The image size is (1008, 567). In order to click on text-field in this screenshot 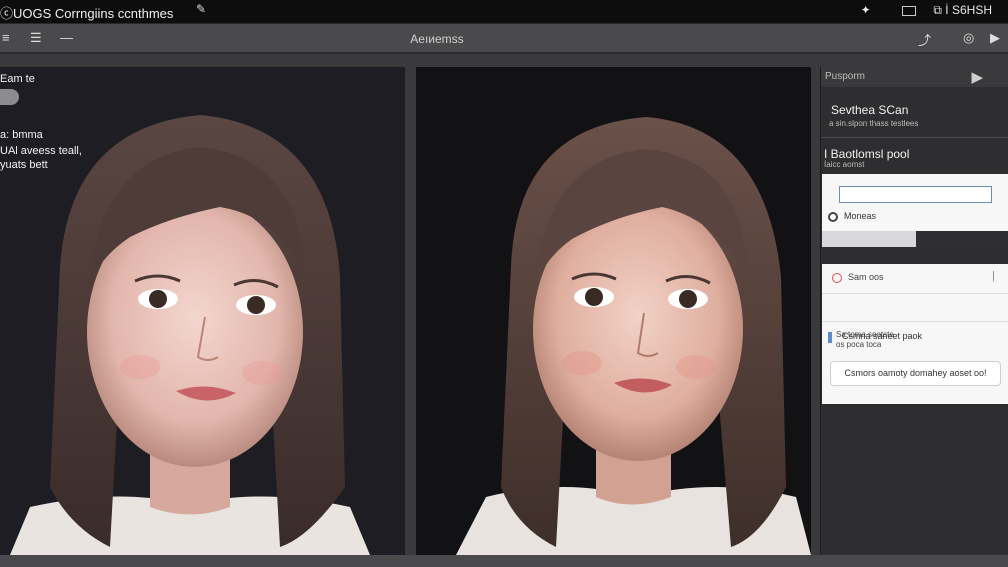, I will do `click(915, 194)`.